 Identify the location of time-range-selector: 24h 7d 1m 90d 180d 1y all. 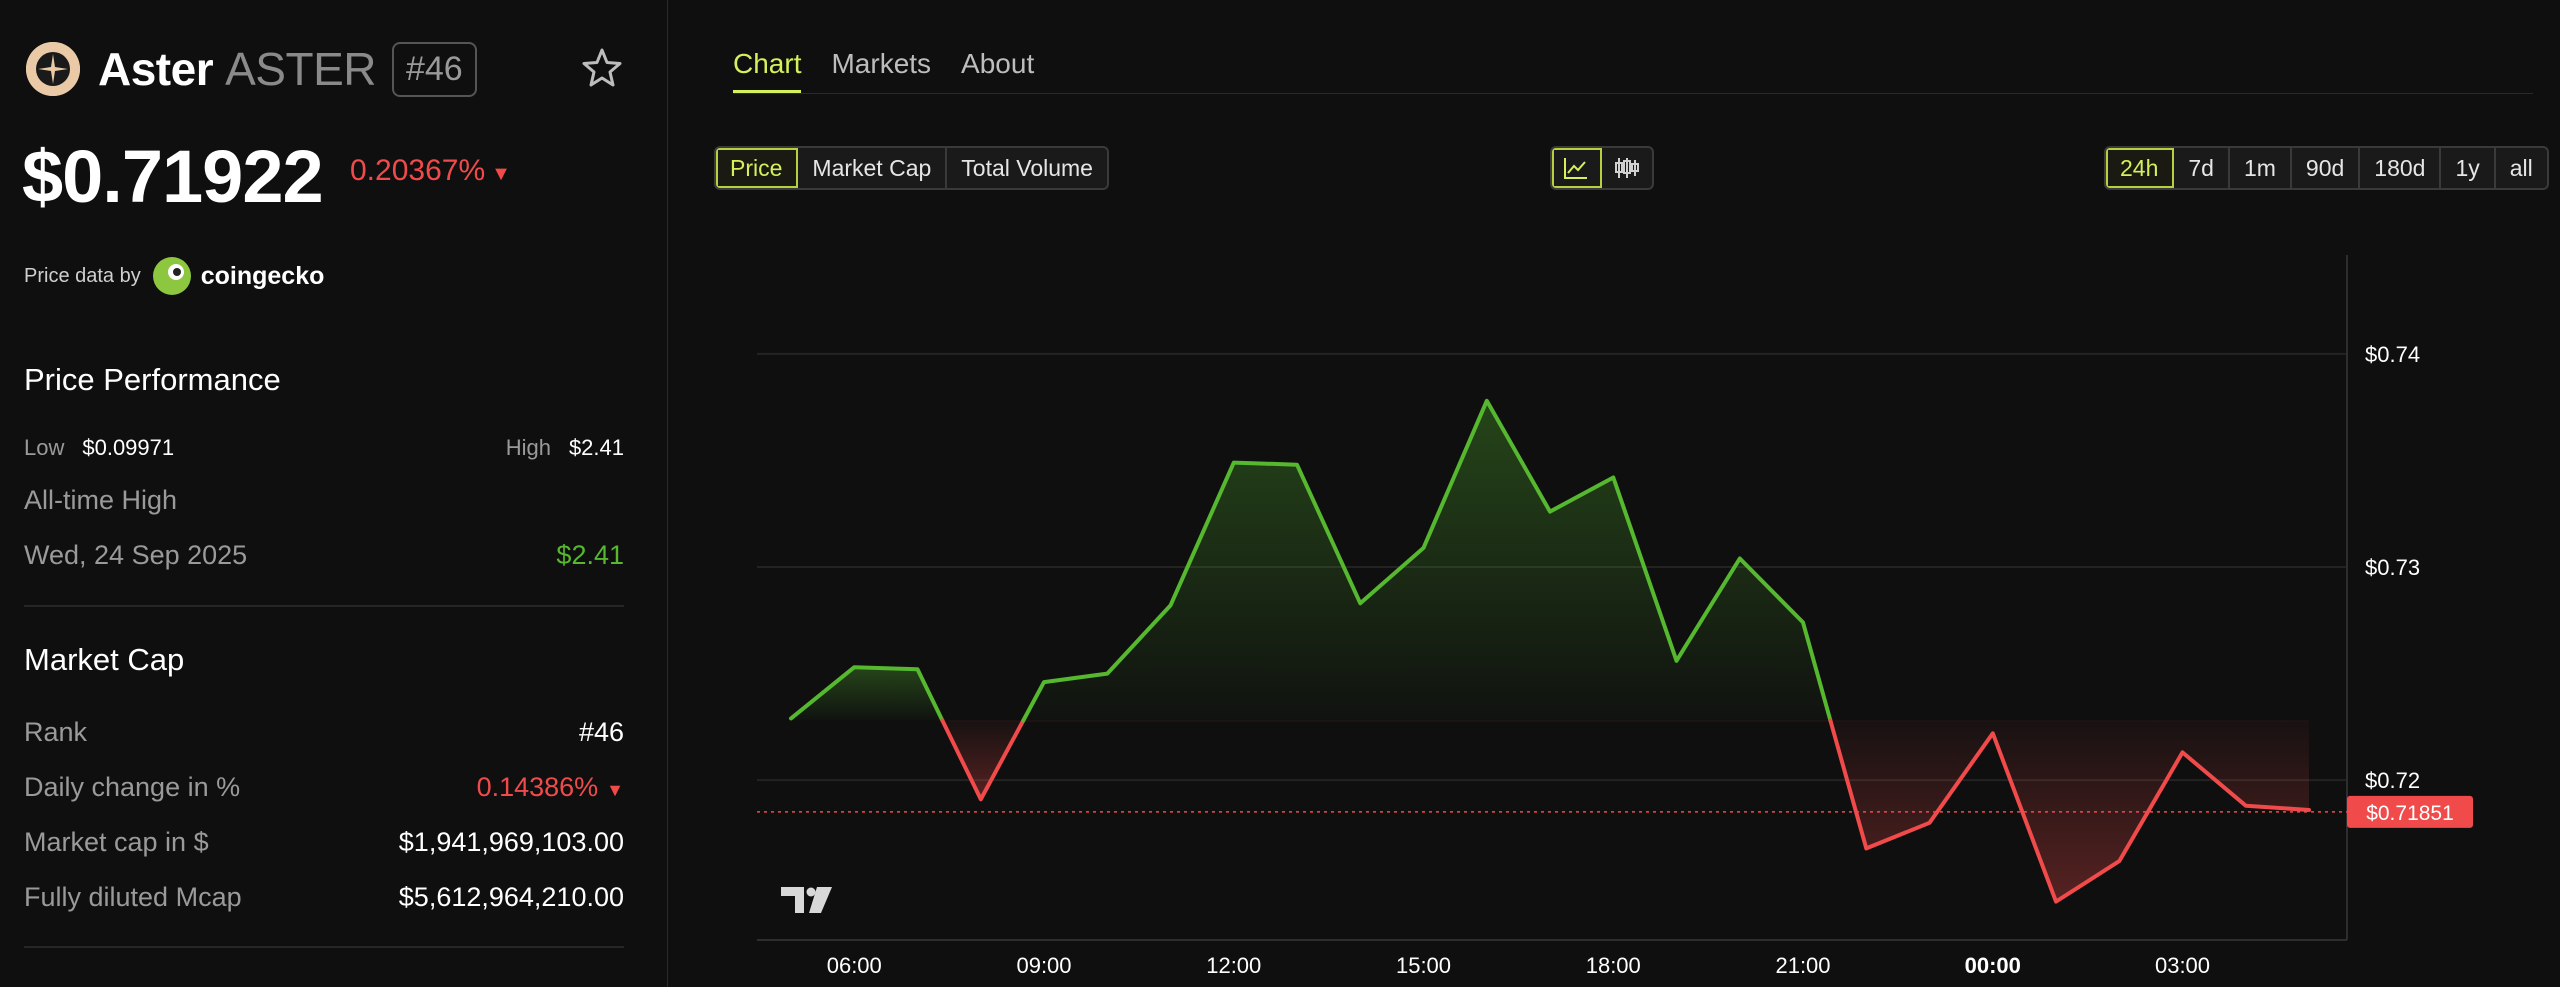
(2326, 168).